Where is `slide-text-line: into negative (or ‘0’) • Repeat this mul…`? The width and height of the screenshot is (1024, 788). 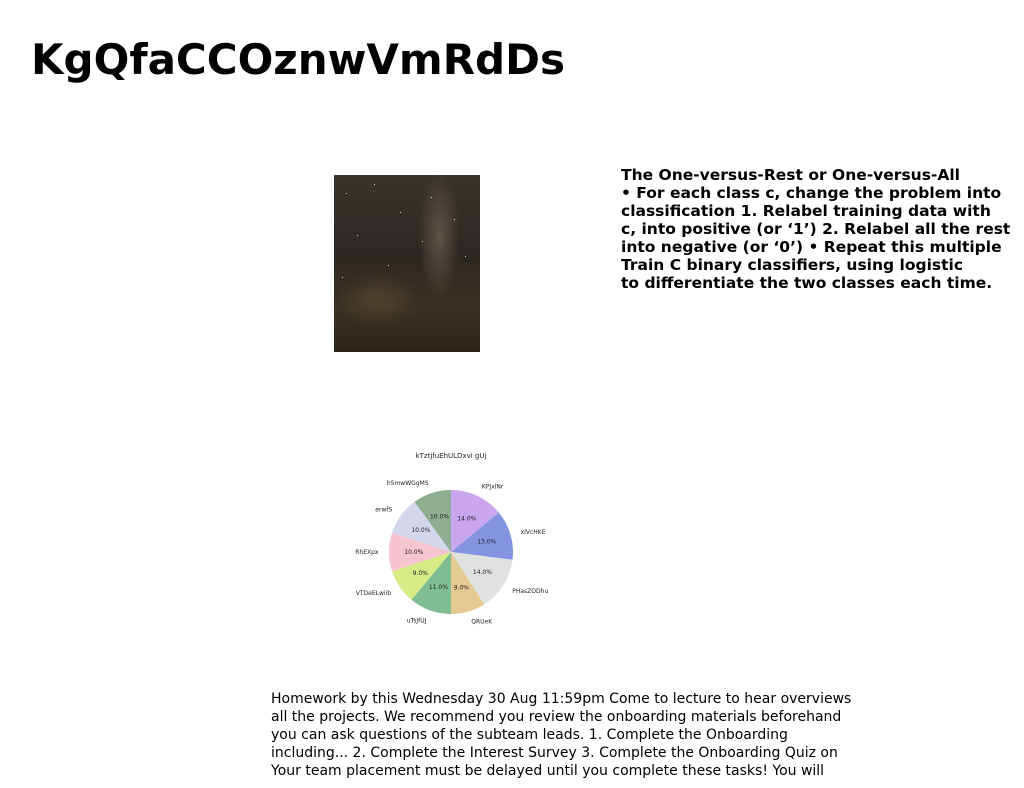 slide-text-line: into negative (or ‘0’) • Repeat this mul… is located at coordinates (811, 247).